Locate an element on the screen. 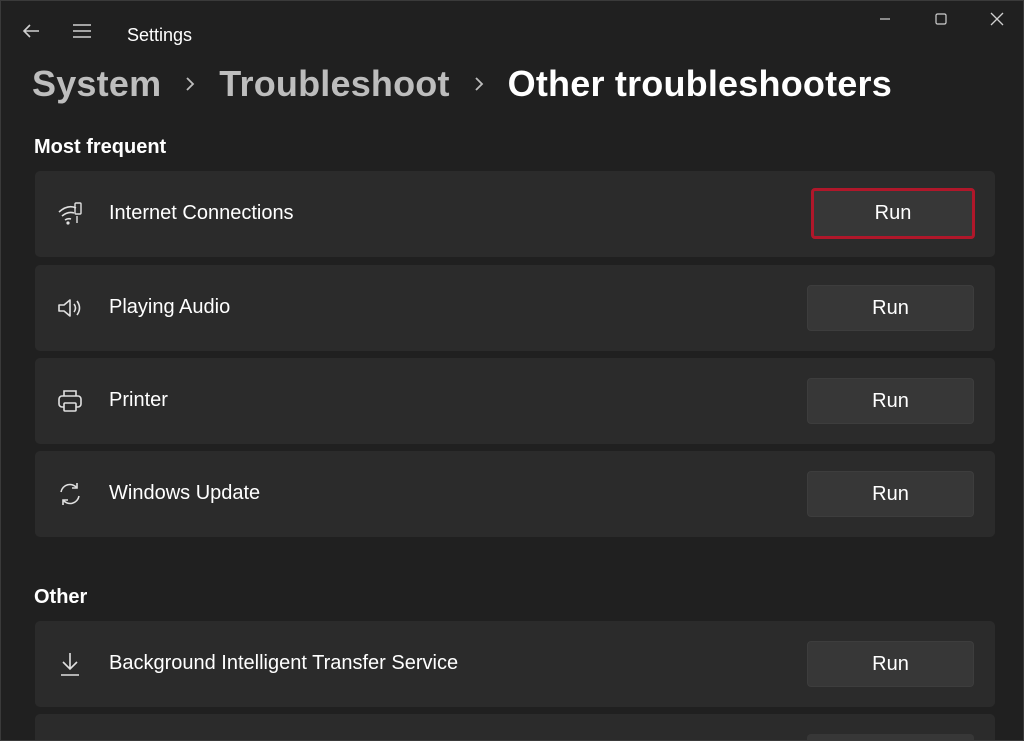 The image size is (1024, 741). minimize-button is located at coordinates (885, 19).